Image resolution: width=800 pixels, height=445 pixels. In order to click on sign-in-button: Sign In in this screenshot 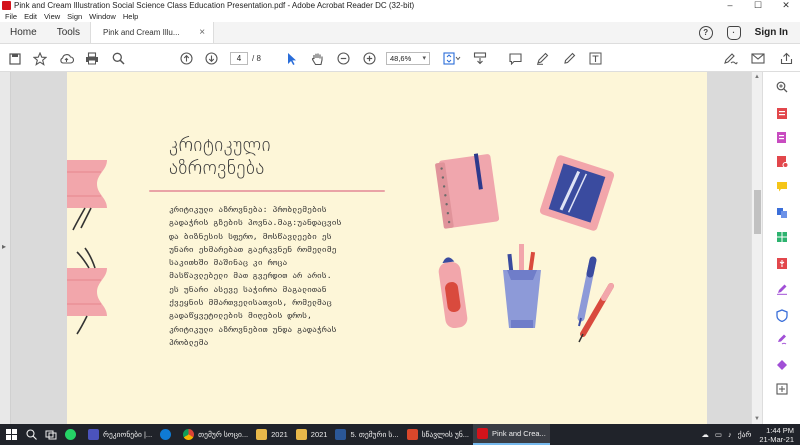, I will do `click(771, 32)`.